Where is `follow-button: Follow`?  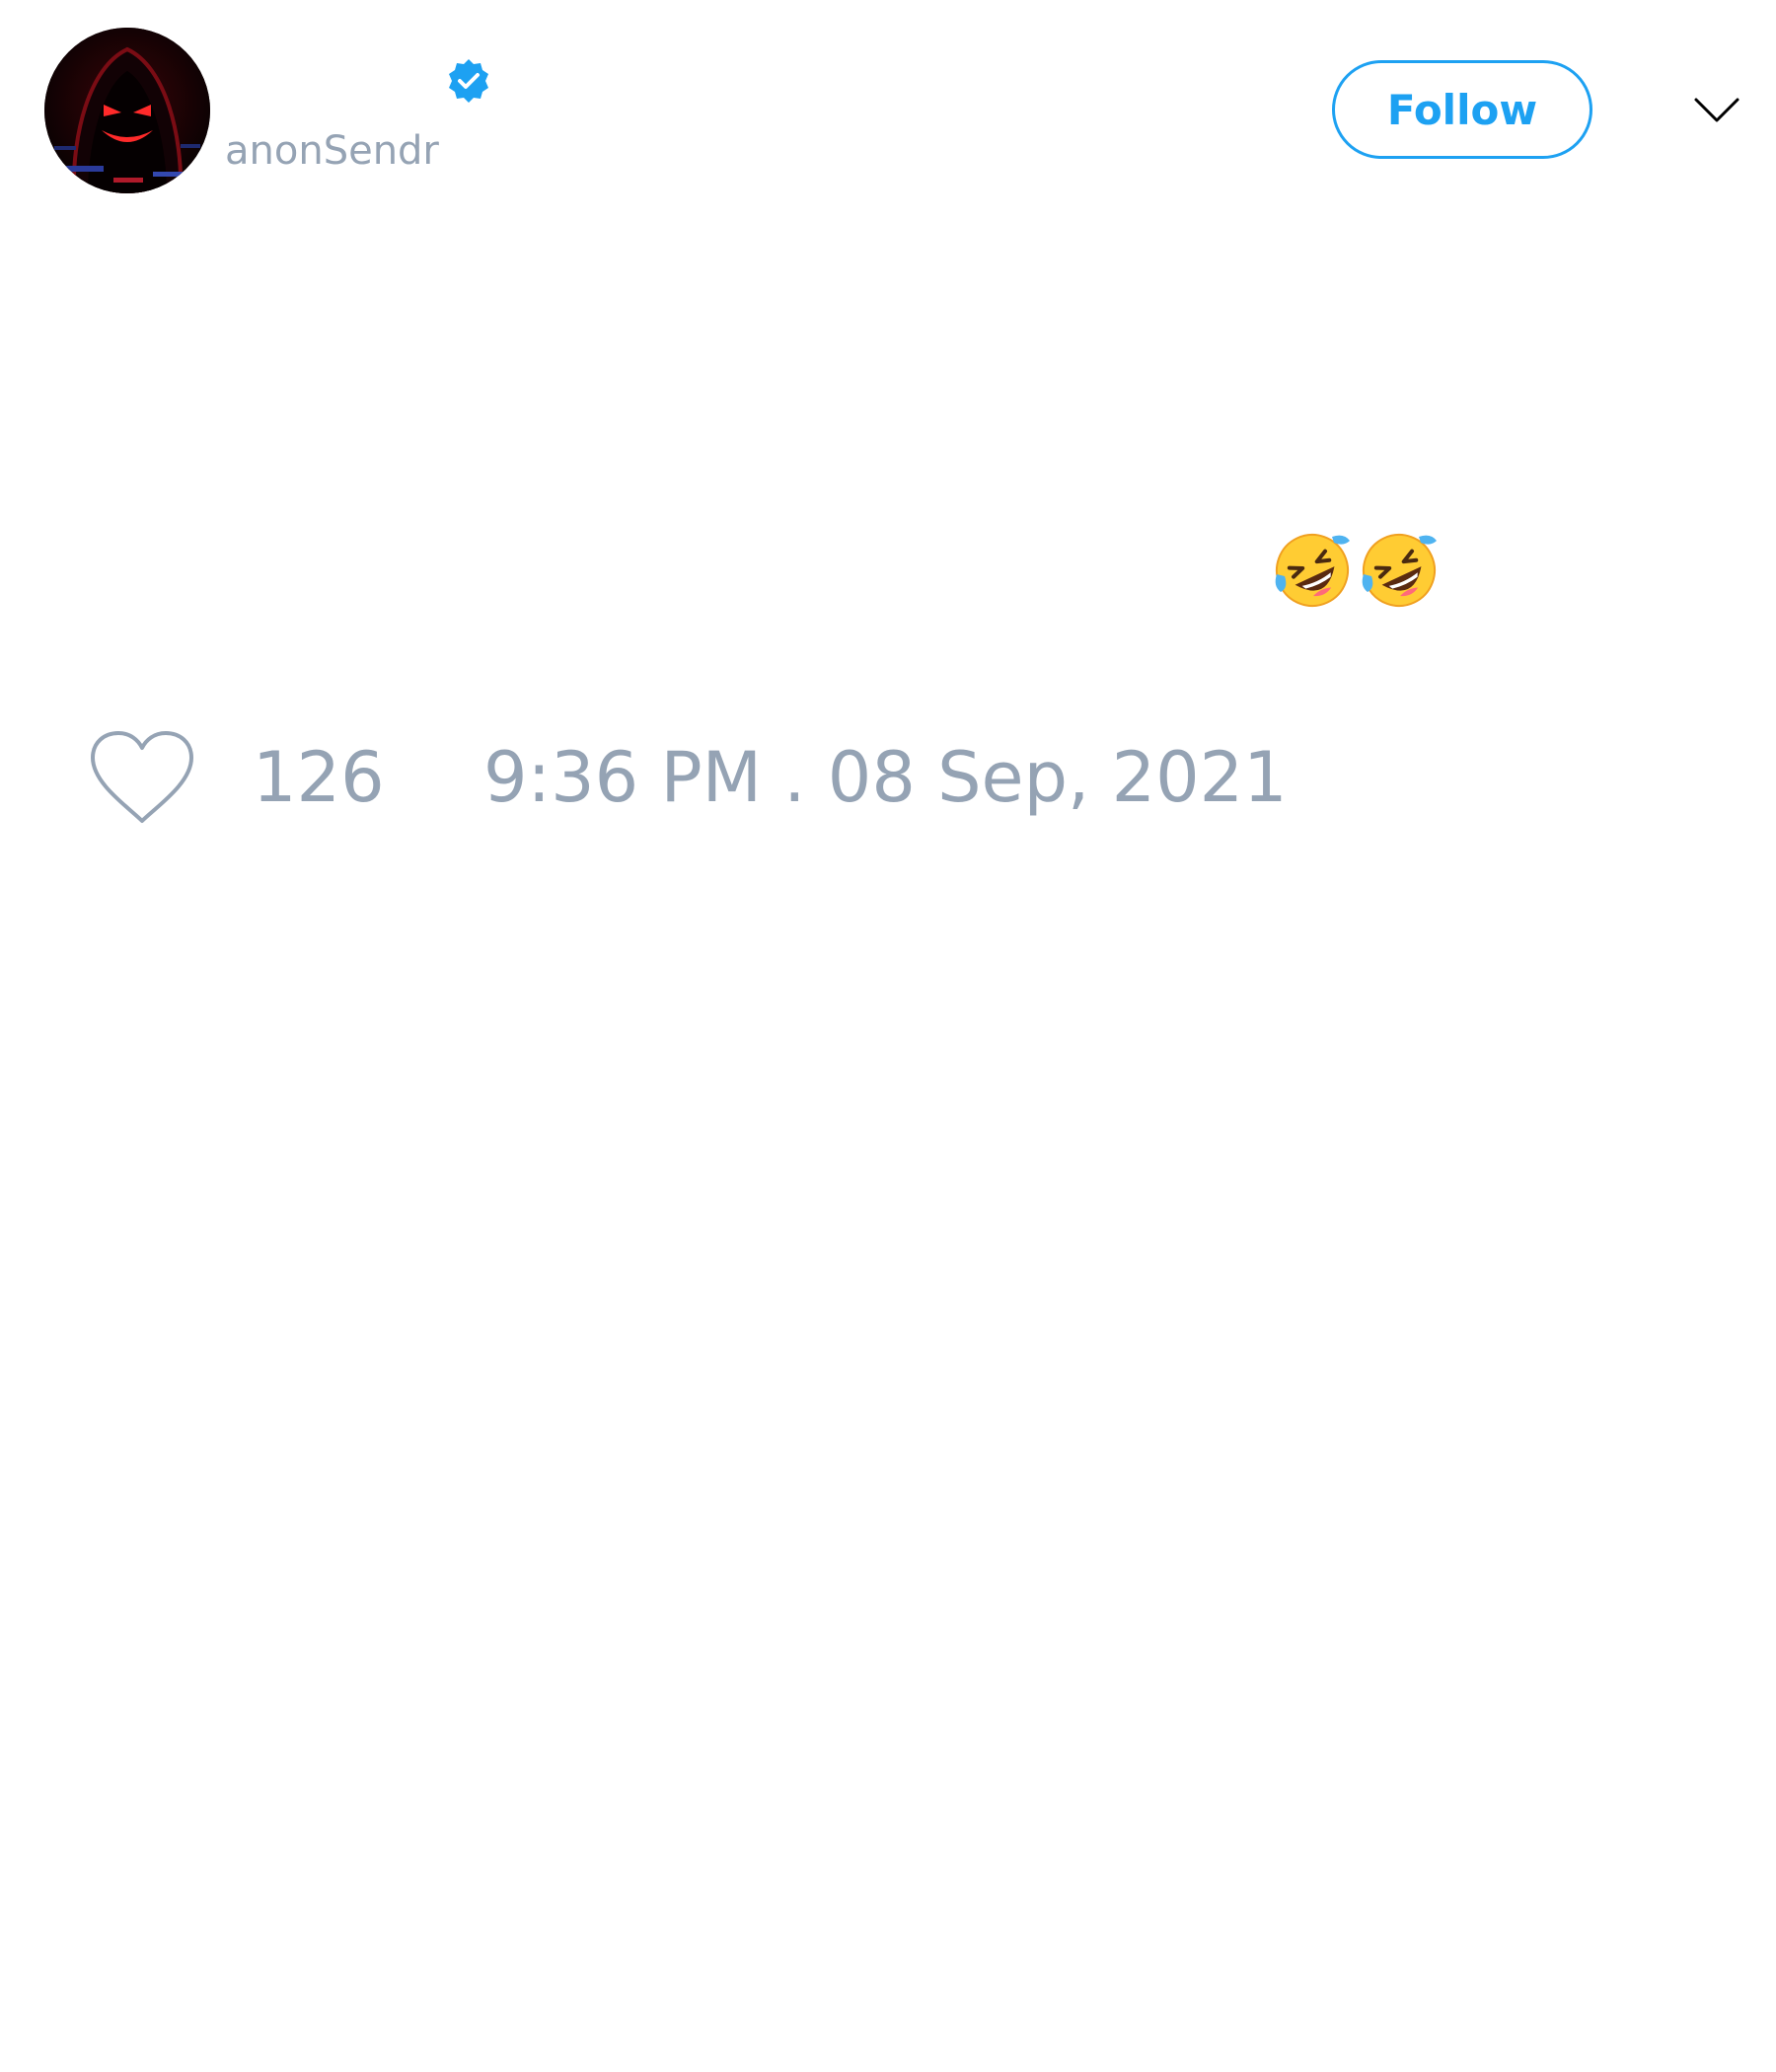
follow-button: Follow is located at coordinates (1462, 110).